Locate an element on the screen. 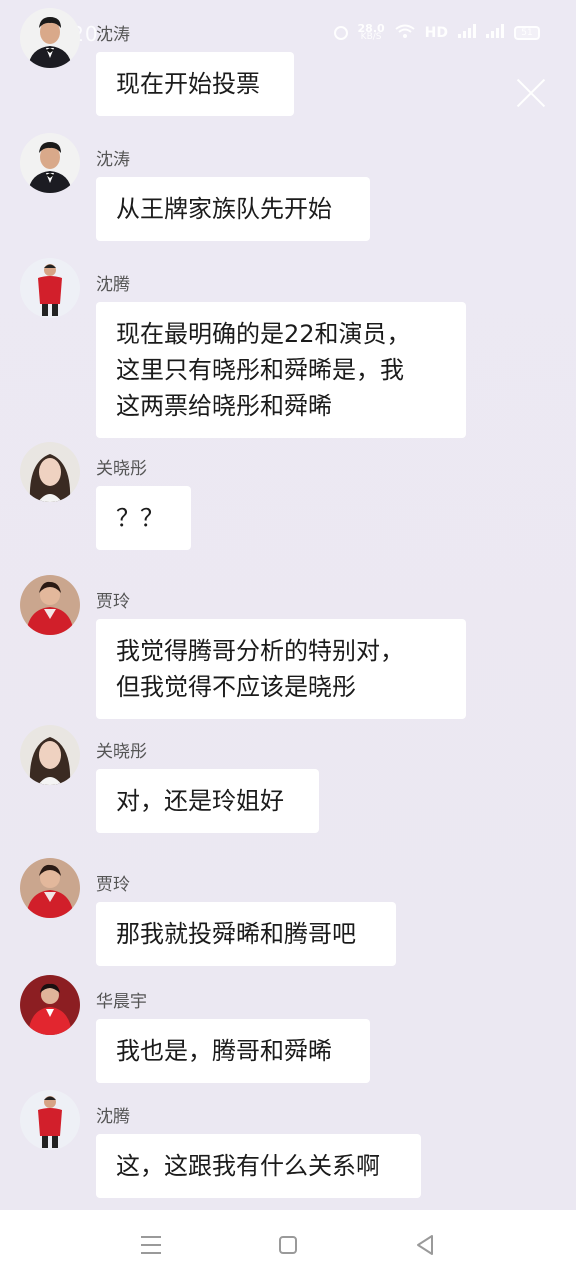 The image size is (576, 1280). message-bubble: ？？ is located at coordinates (143, 518).